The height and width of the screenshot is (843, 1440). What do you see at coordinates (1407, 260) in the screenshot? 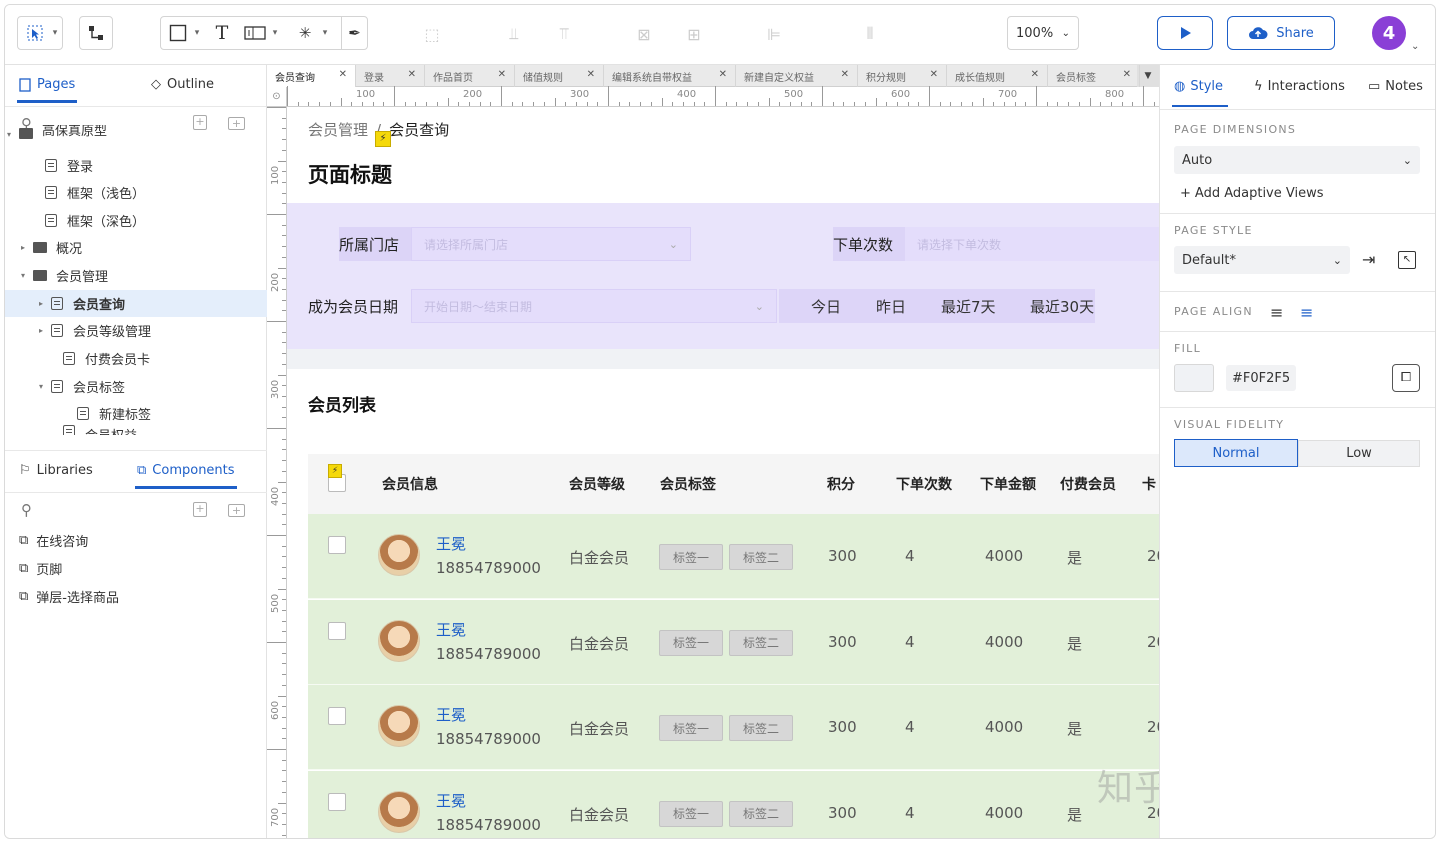
I see `edit-style-icon: ↖` at bounding box center [1407, 260].